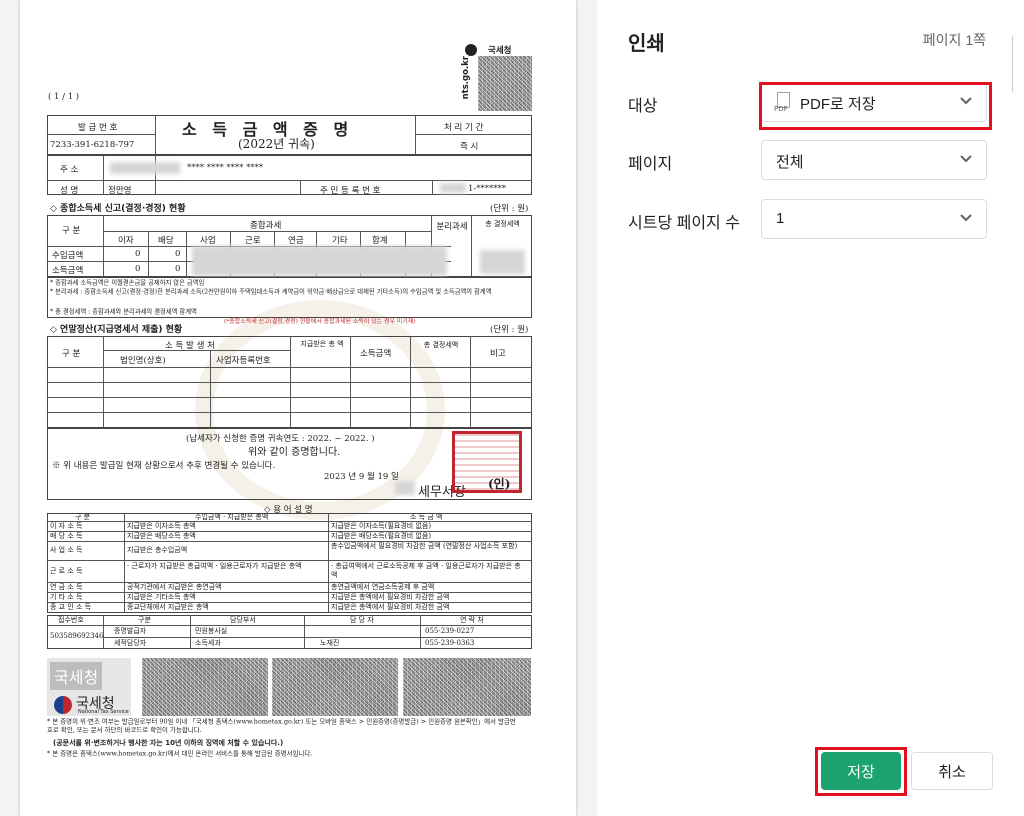 This screenshot has width=1024, height=816. Describe the element at coordinates (487, 462) in the screenshot. I see `official-seal` at that location.